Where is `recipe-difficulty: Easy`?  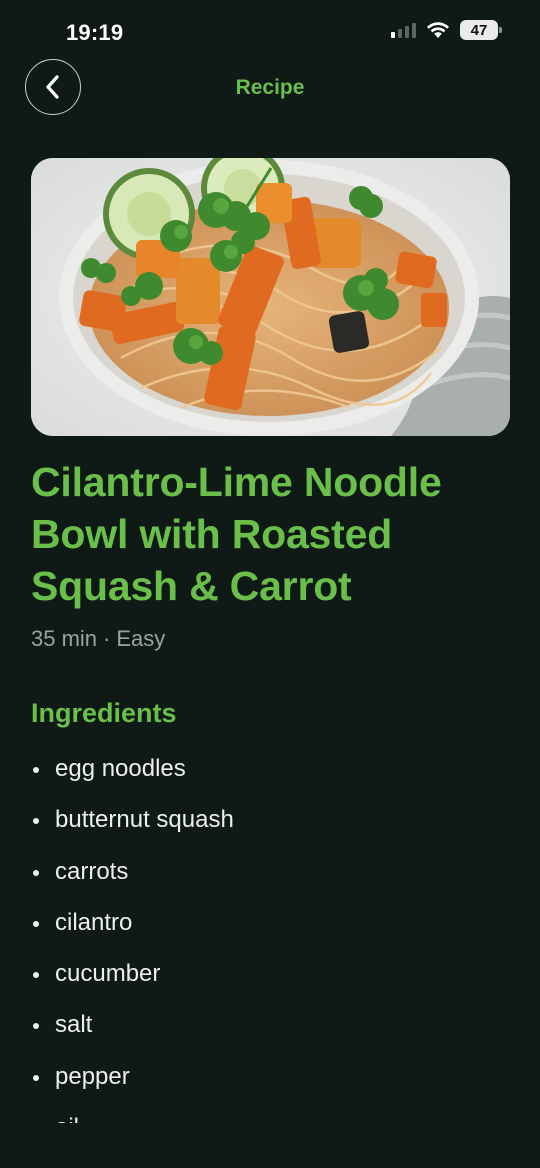
recipe-difficulty: Easy is located at coordinates (141, 638).